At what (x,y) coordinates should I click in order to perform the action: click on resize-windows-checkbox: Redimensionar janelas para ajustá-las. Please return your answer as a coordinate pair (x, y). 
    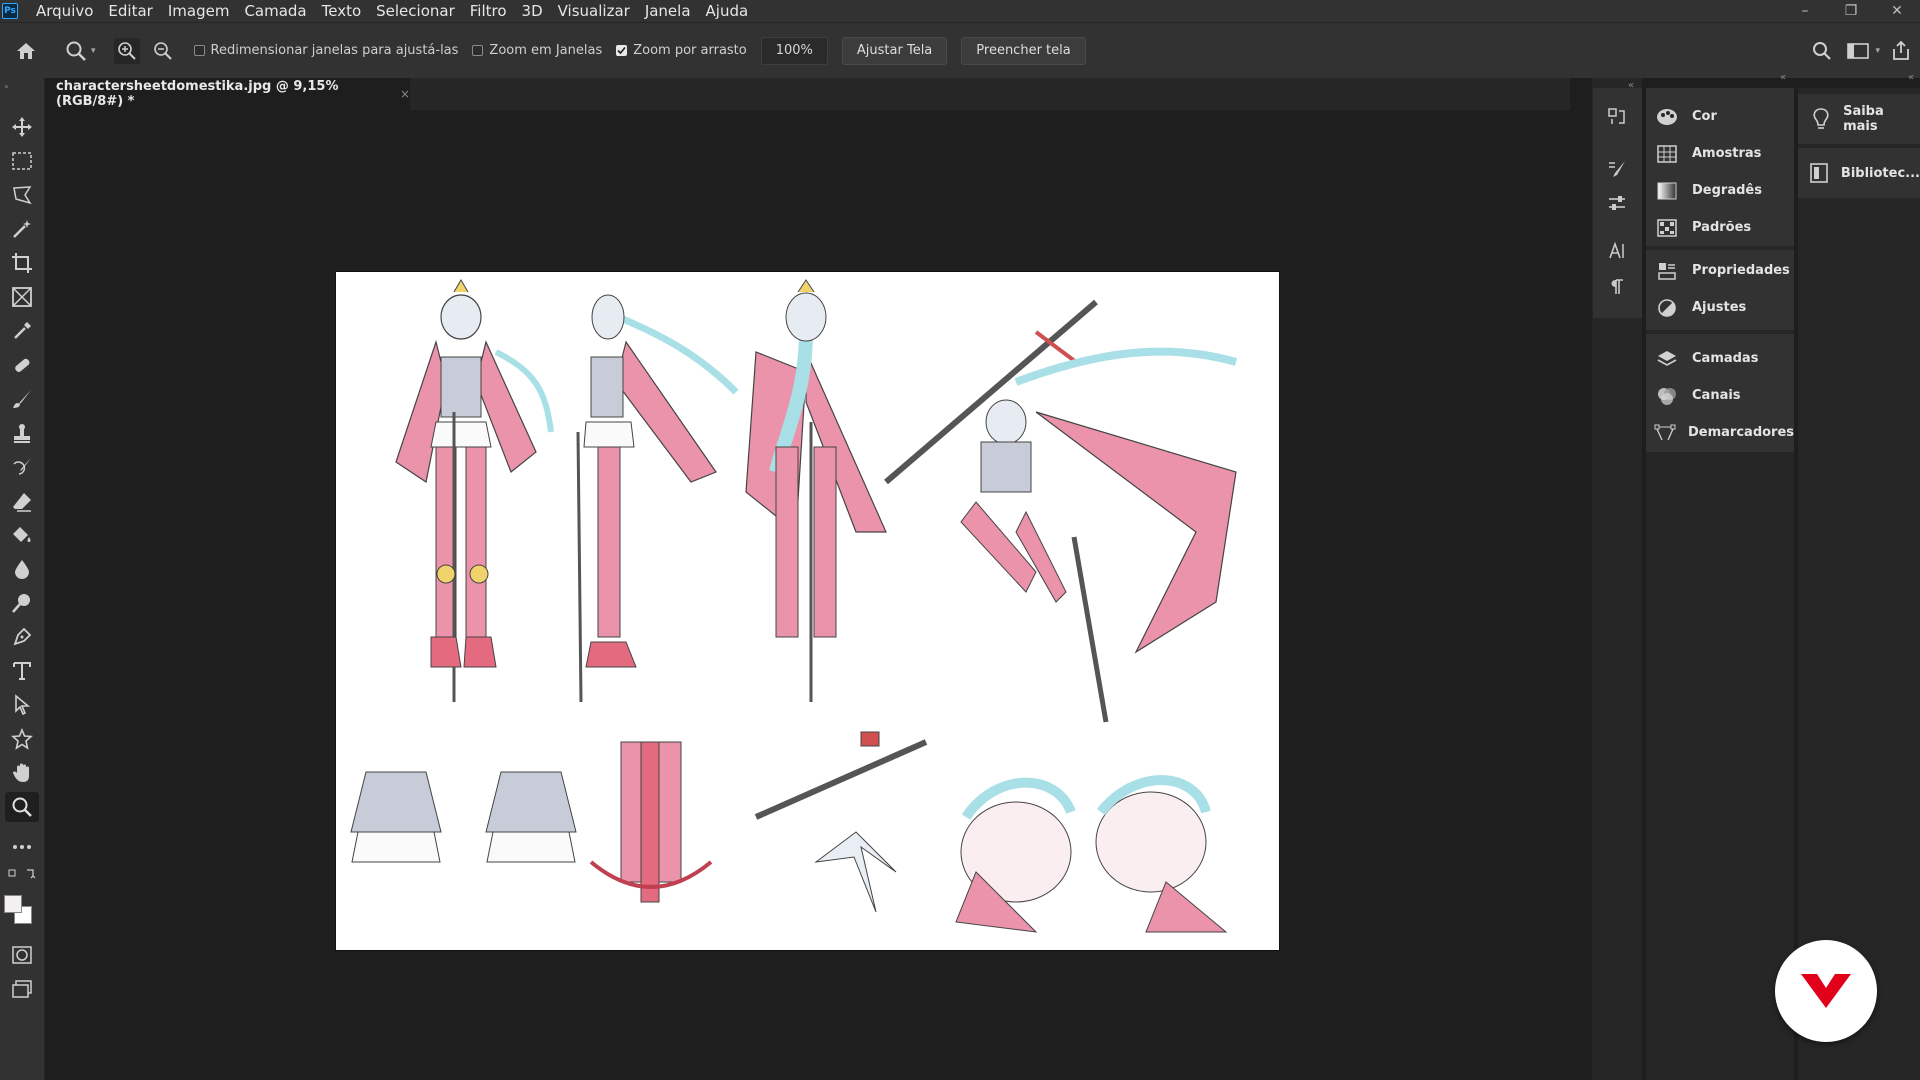
    Looking at the image, I should click on (325, 50).